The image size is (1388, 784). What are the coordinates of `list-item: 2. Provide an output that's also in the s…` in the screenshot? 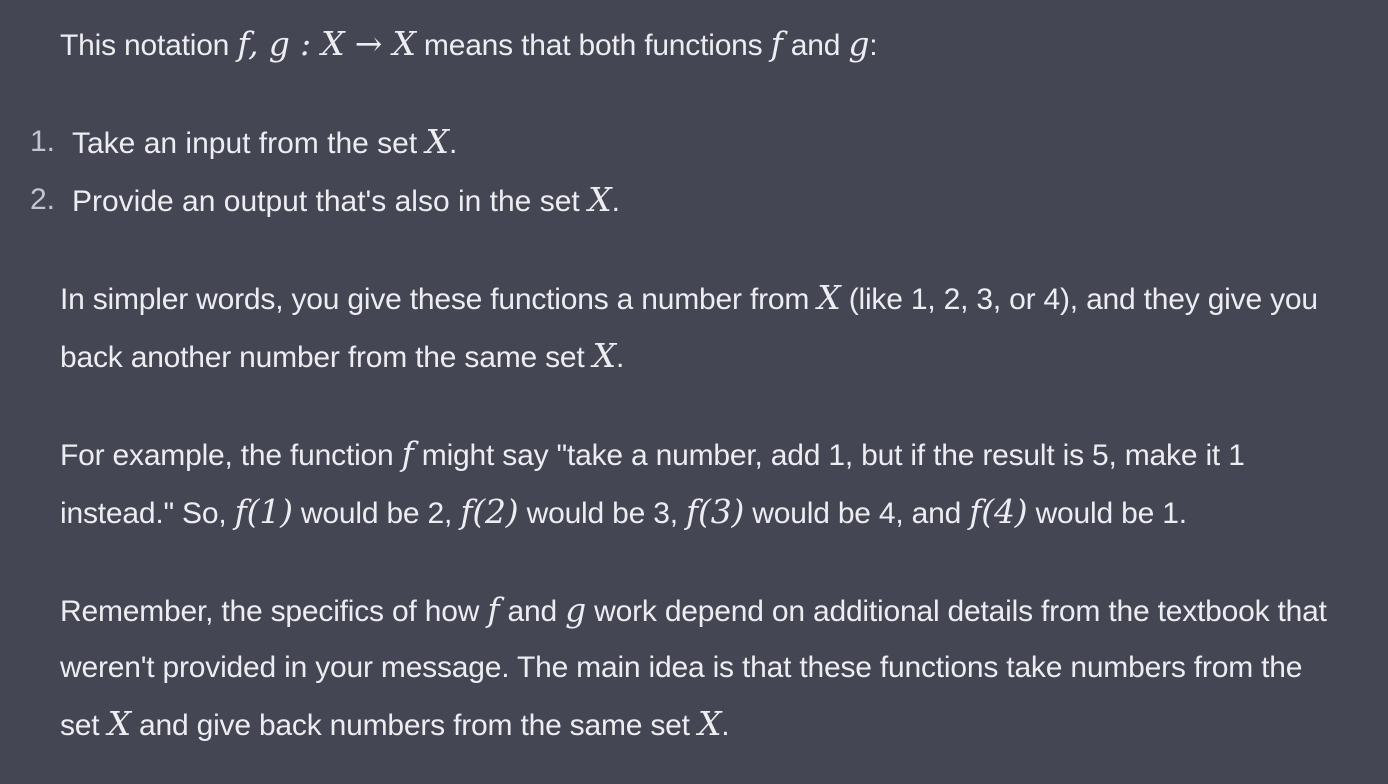 It's located at (689, 201).